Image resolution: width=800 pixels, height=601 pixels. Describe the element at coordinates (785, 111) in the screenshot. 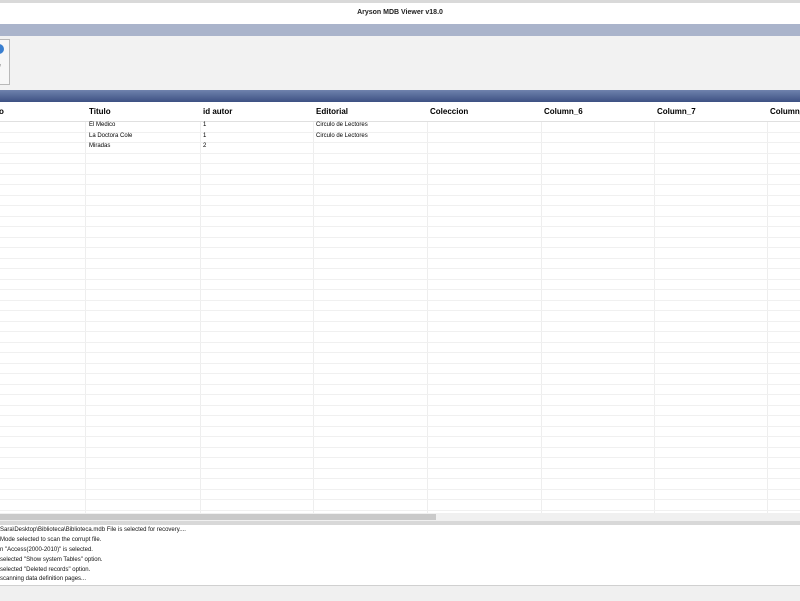

I see `column-header-column-8: Column_` at that location.